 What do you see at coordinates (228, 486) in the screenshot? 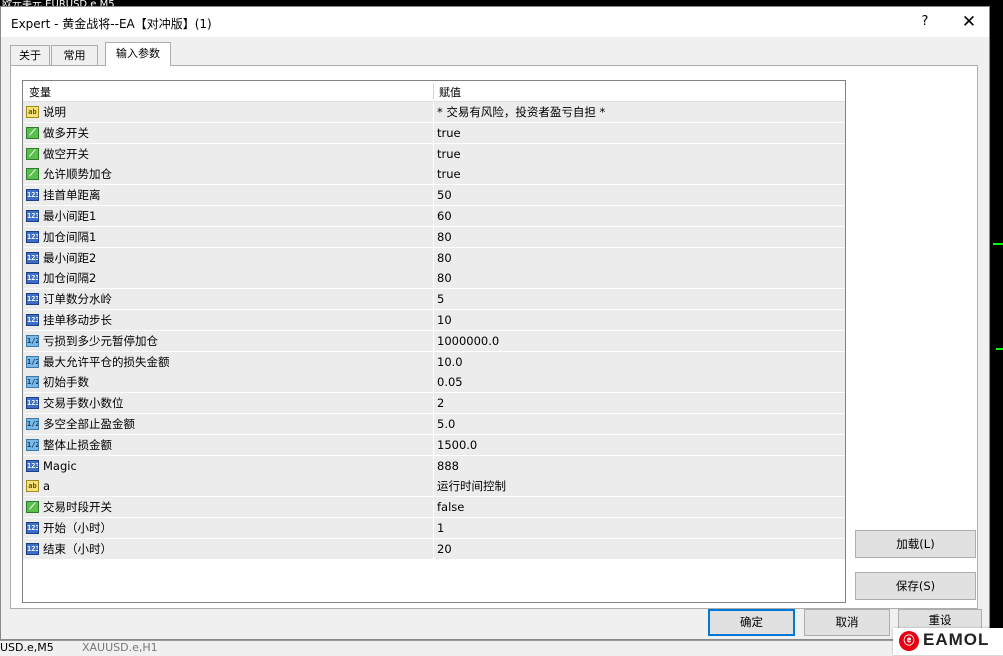
I see `param-name-cell: ab a` at bounding box center [228, 486].